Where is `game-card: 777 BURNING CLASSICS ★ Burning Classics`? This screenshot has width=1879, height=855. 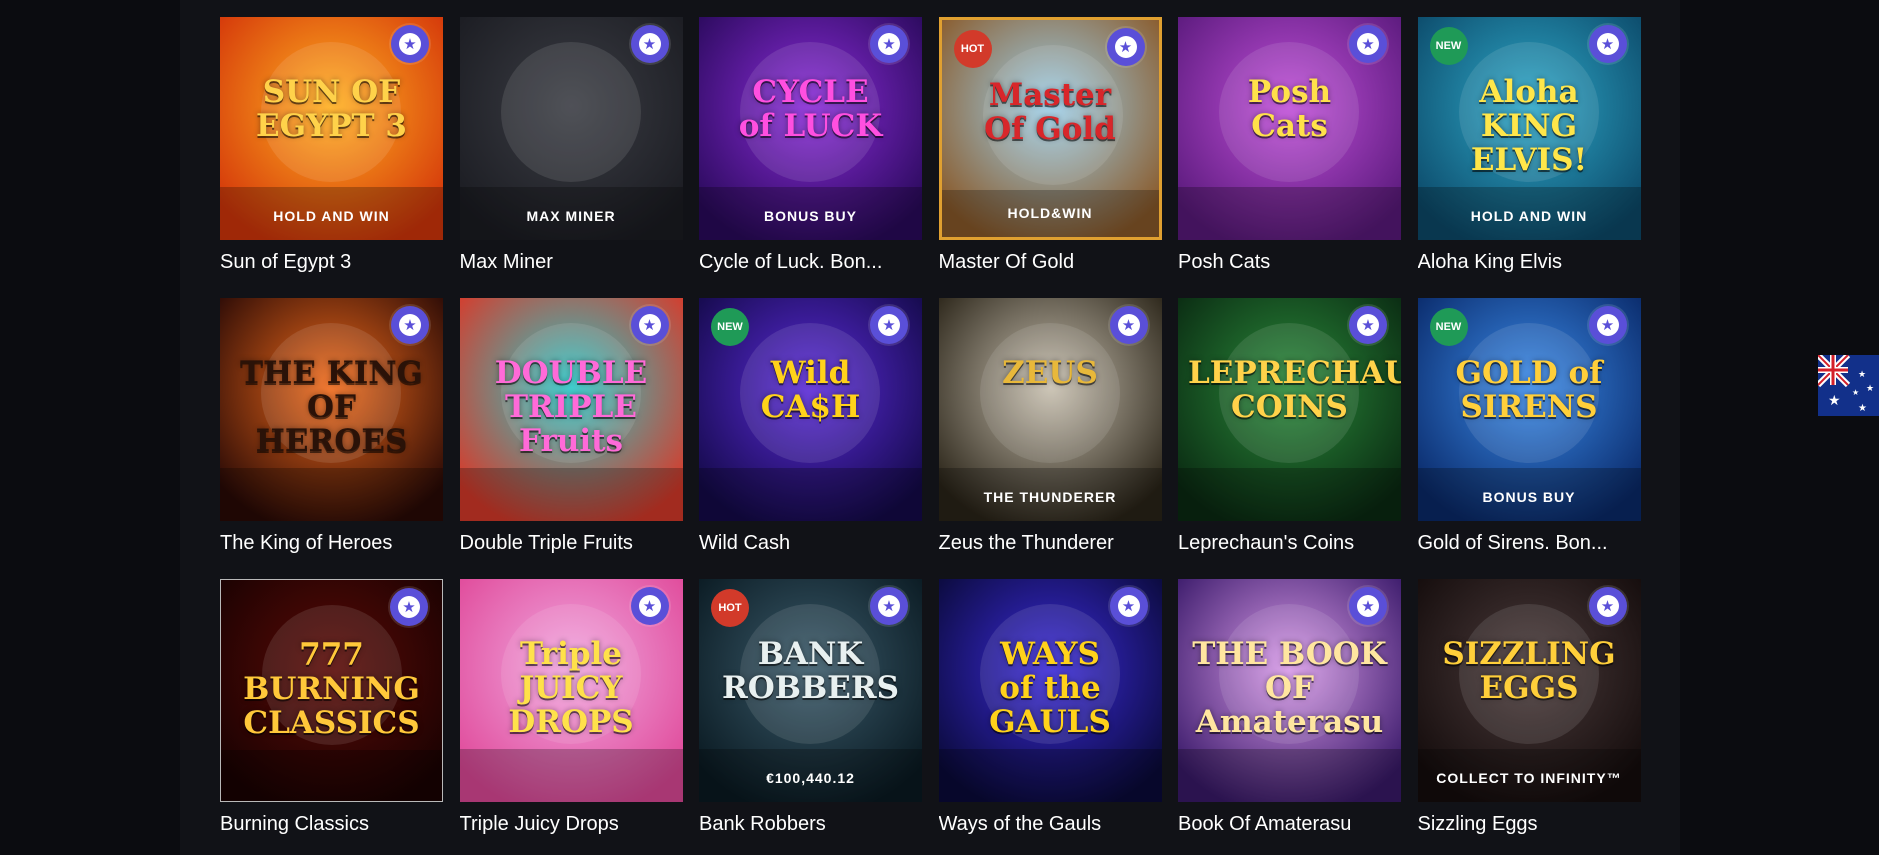 game-card: 777 BURNING CLASSICS ★ Burning Classics is located at coordinates (331, 717).